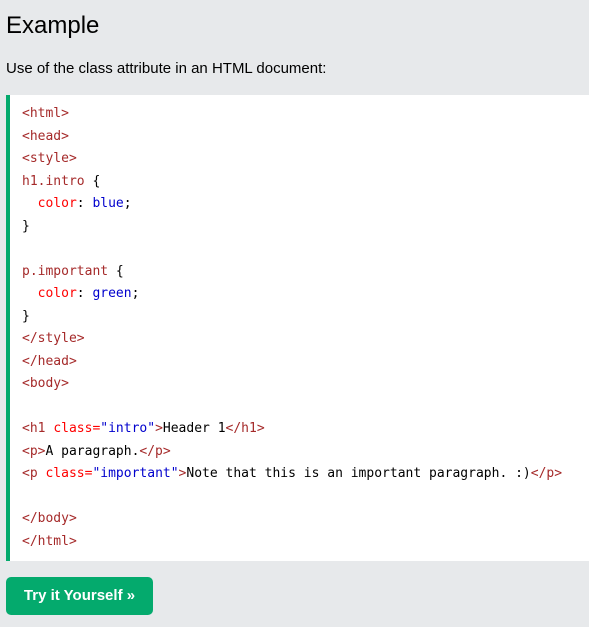 The image size is (589, 627). Describe the element at coordinates (65, 271) in the screenshot. I see `code-token: p.important` at that location.